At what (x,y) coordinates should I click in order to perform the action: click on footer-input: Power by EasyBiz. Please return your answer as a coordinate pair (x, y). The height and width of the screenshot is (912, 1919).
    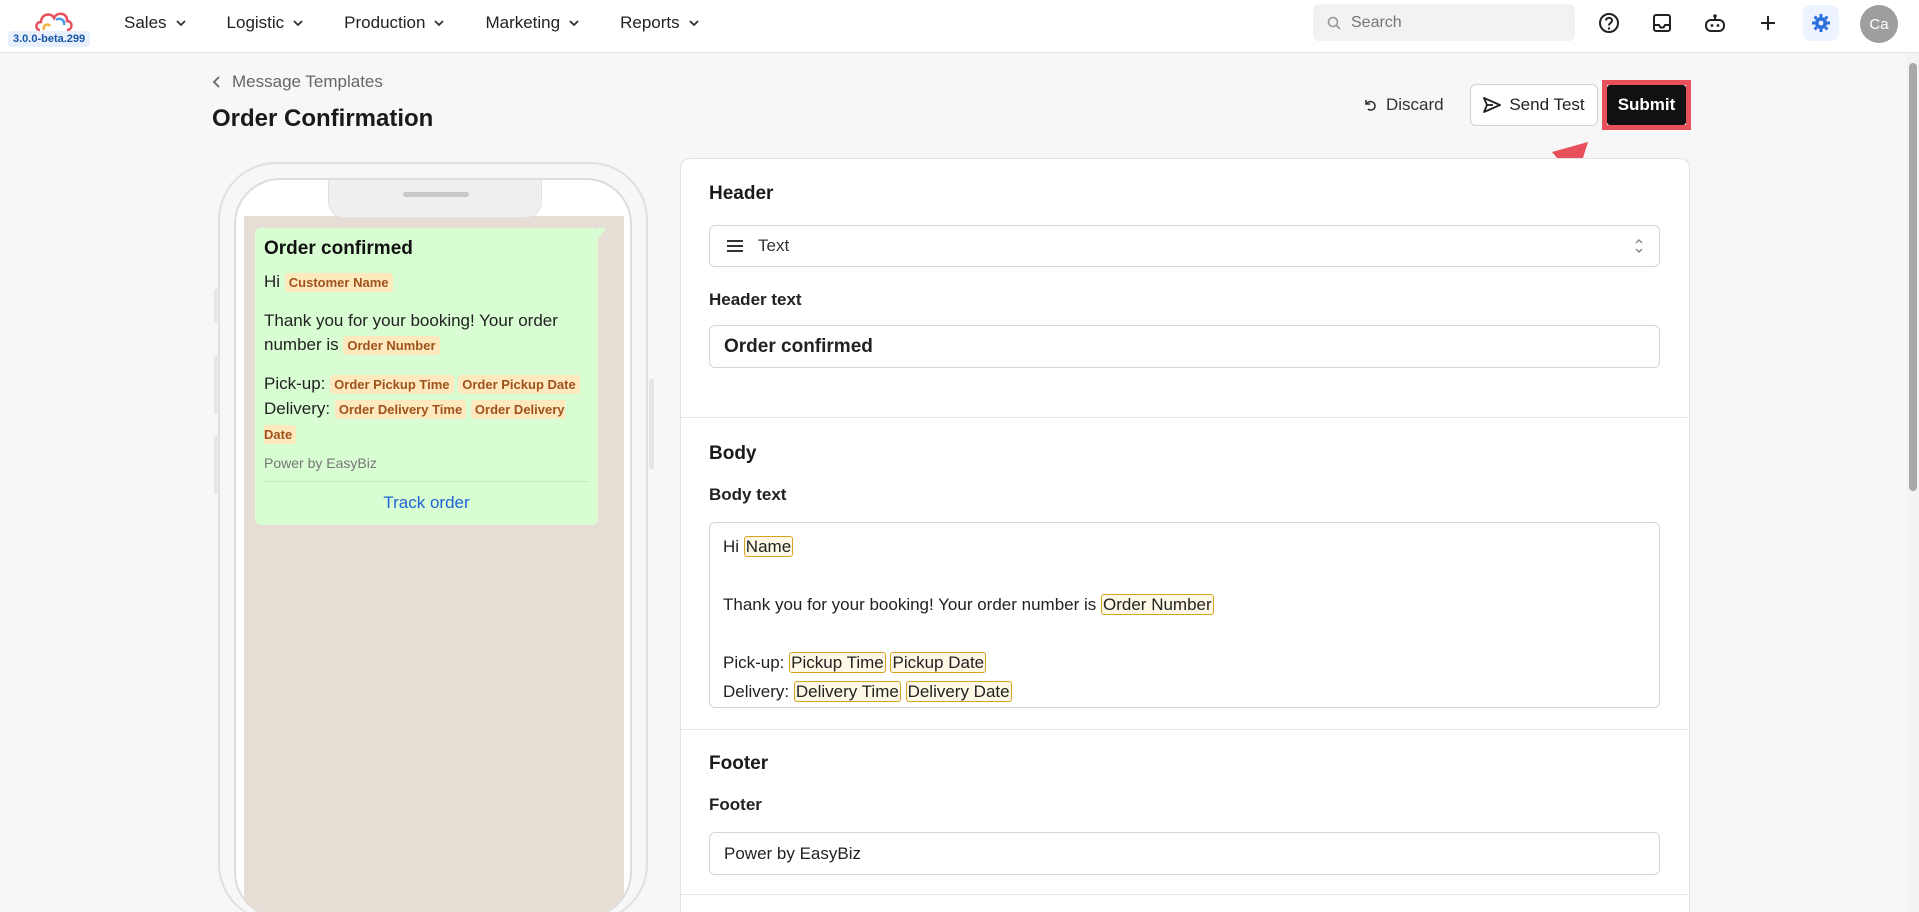
    Looking at the image, I should click on (1184, 853).